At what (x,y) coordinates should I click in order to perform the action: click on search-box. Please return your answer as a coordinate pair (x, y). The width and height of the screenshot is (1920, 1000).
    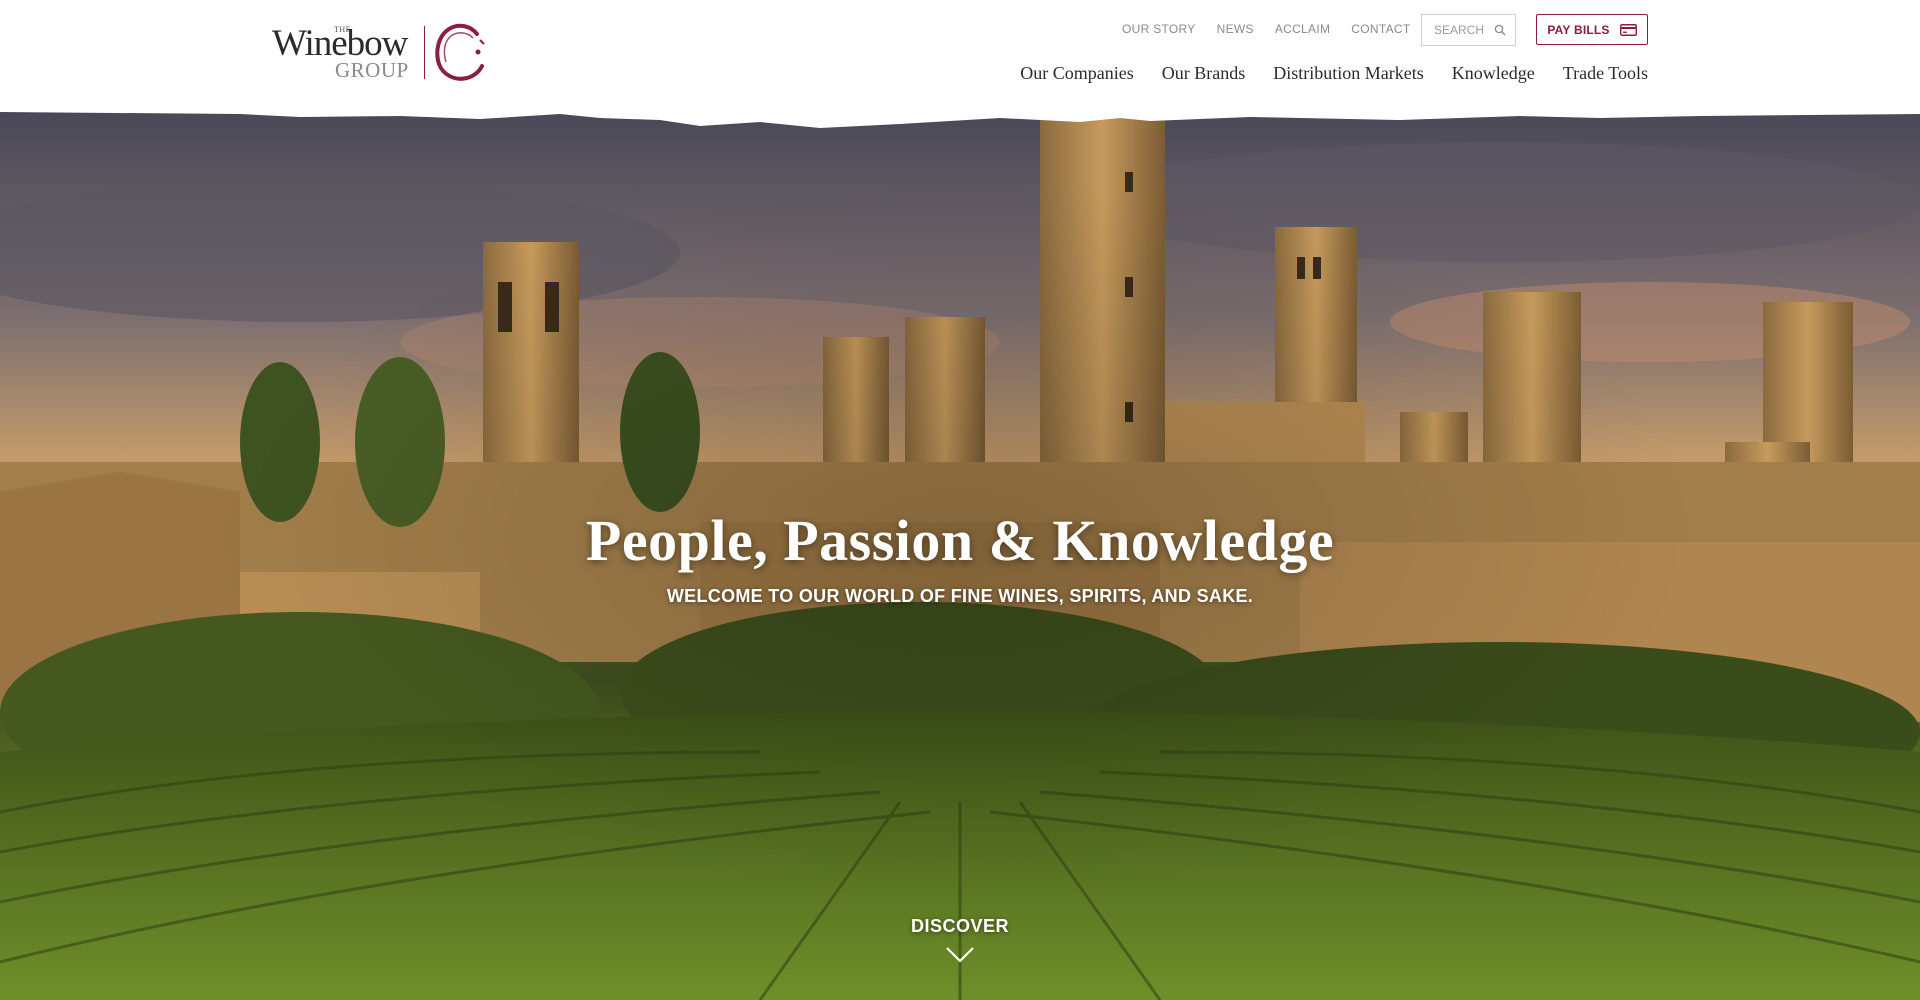
    Looking at the image, I should click on (1468, 30).